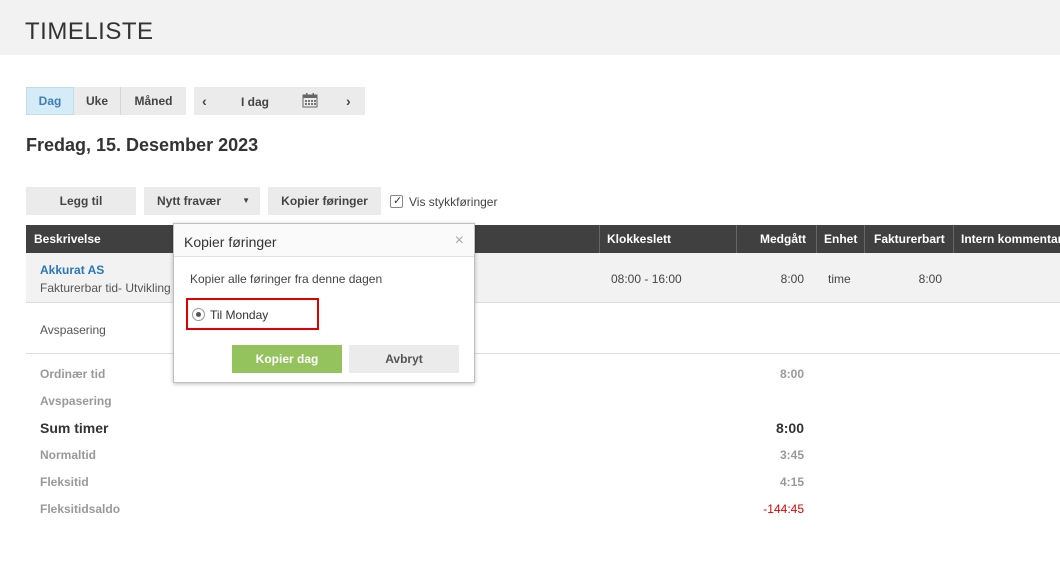 The width and height of the screenshot is (1060, 583). I want to click on radio-button, so click(198, 314).